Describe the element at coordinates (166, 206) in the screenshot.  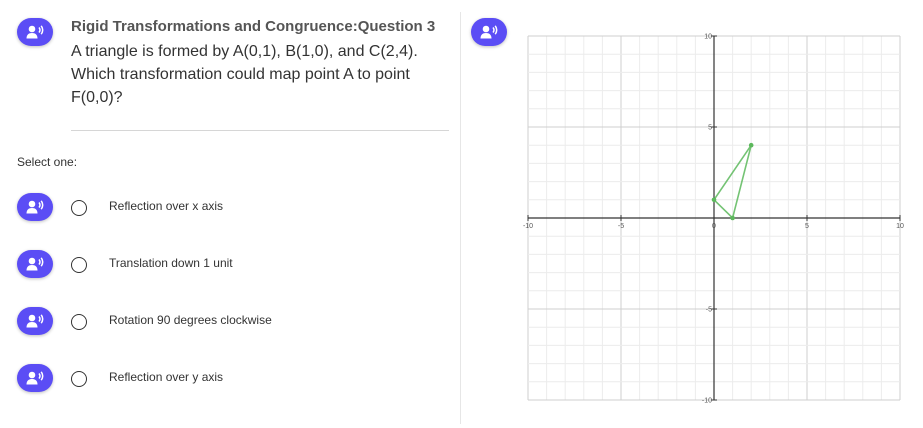
I see `option-1-label: Reflection over x axis` at that location.